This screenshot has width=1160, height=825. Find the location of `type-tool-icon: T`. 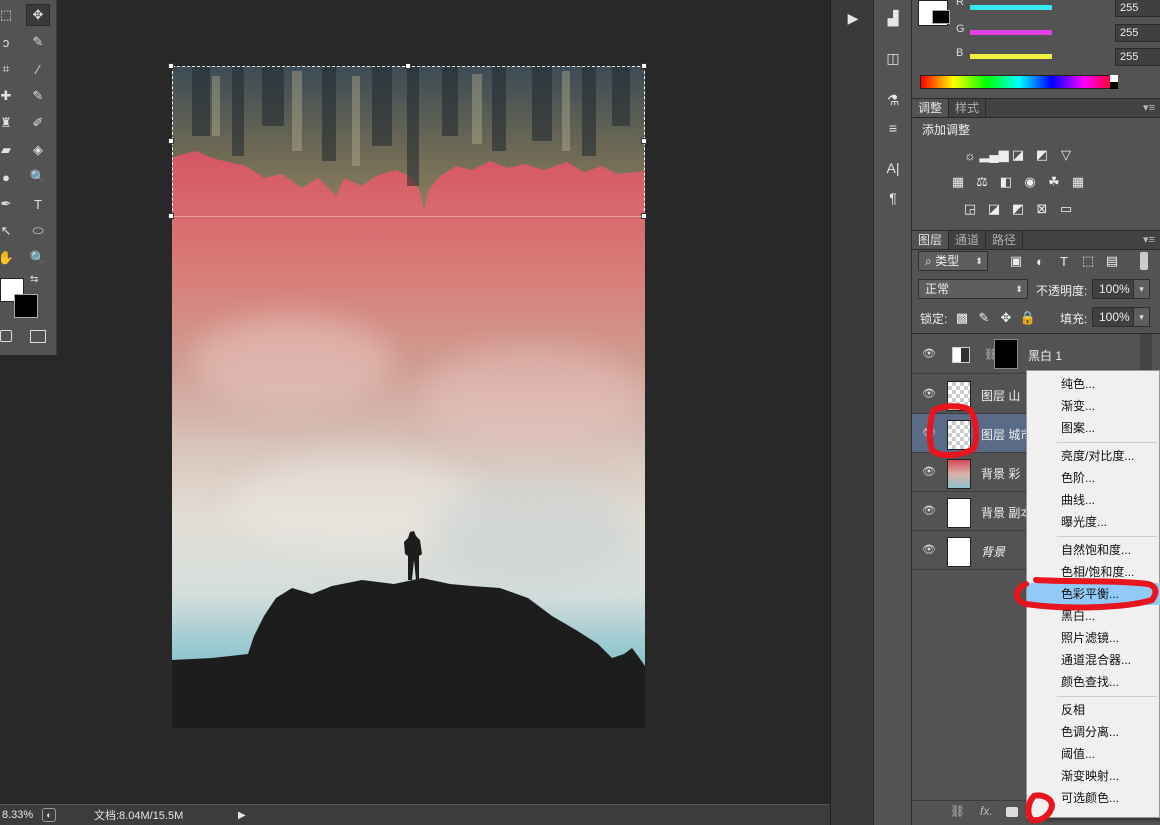

type-tool-icon: T is located at coordinates (38, 204).